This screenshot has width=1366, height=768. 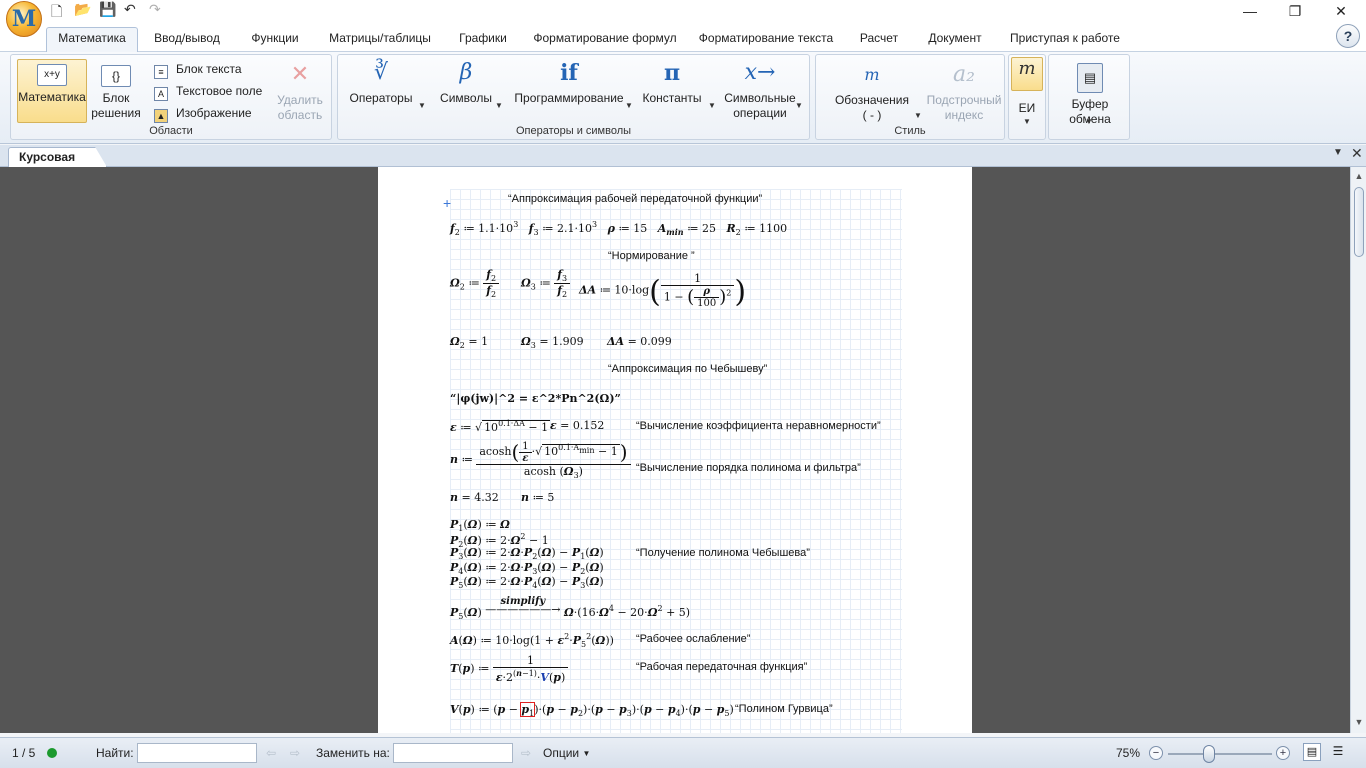 What do you see at coordinates (527, 568) in the screenshot?
I see `math-region-p4: P4(Ω) ≔ 2·Ω·P3(Ω) − P2(Ω)` at bounding box center [527, 568].